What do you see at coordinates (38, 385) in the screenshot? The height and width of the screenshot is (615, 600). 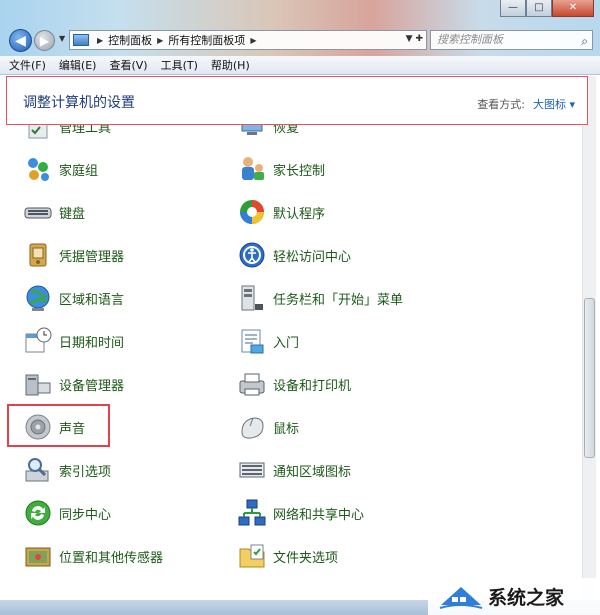 I see `device-manager-icon` at bounding box center [38, 385].